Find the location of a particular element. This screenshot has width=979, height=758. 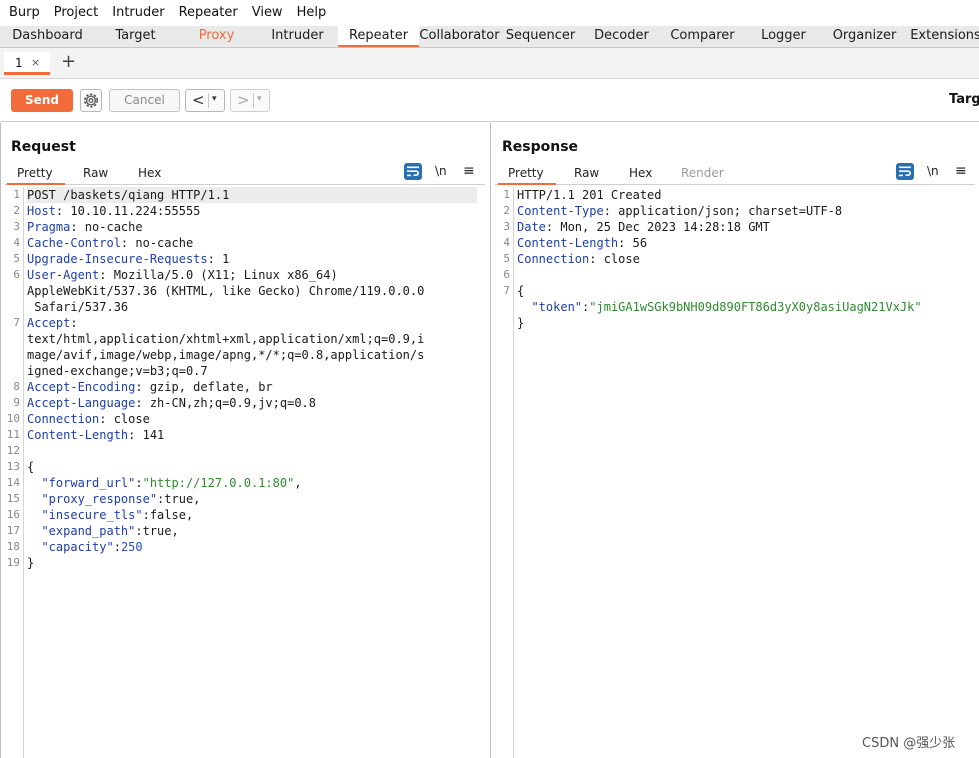

chevron-left-icon: < is located at coordinates (198, 100).